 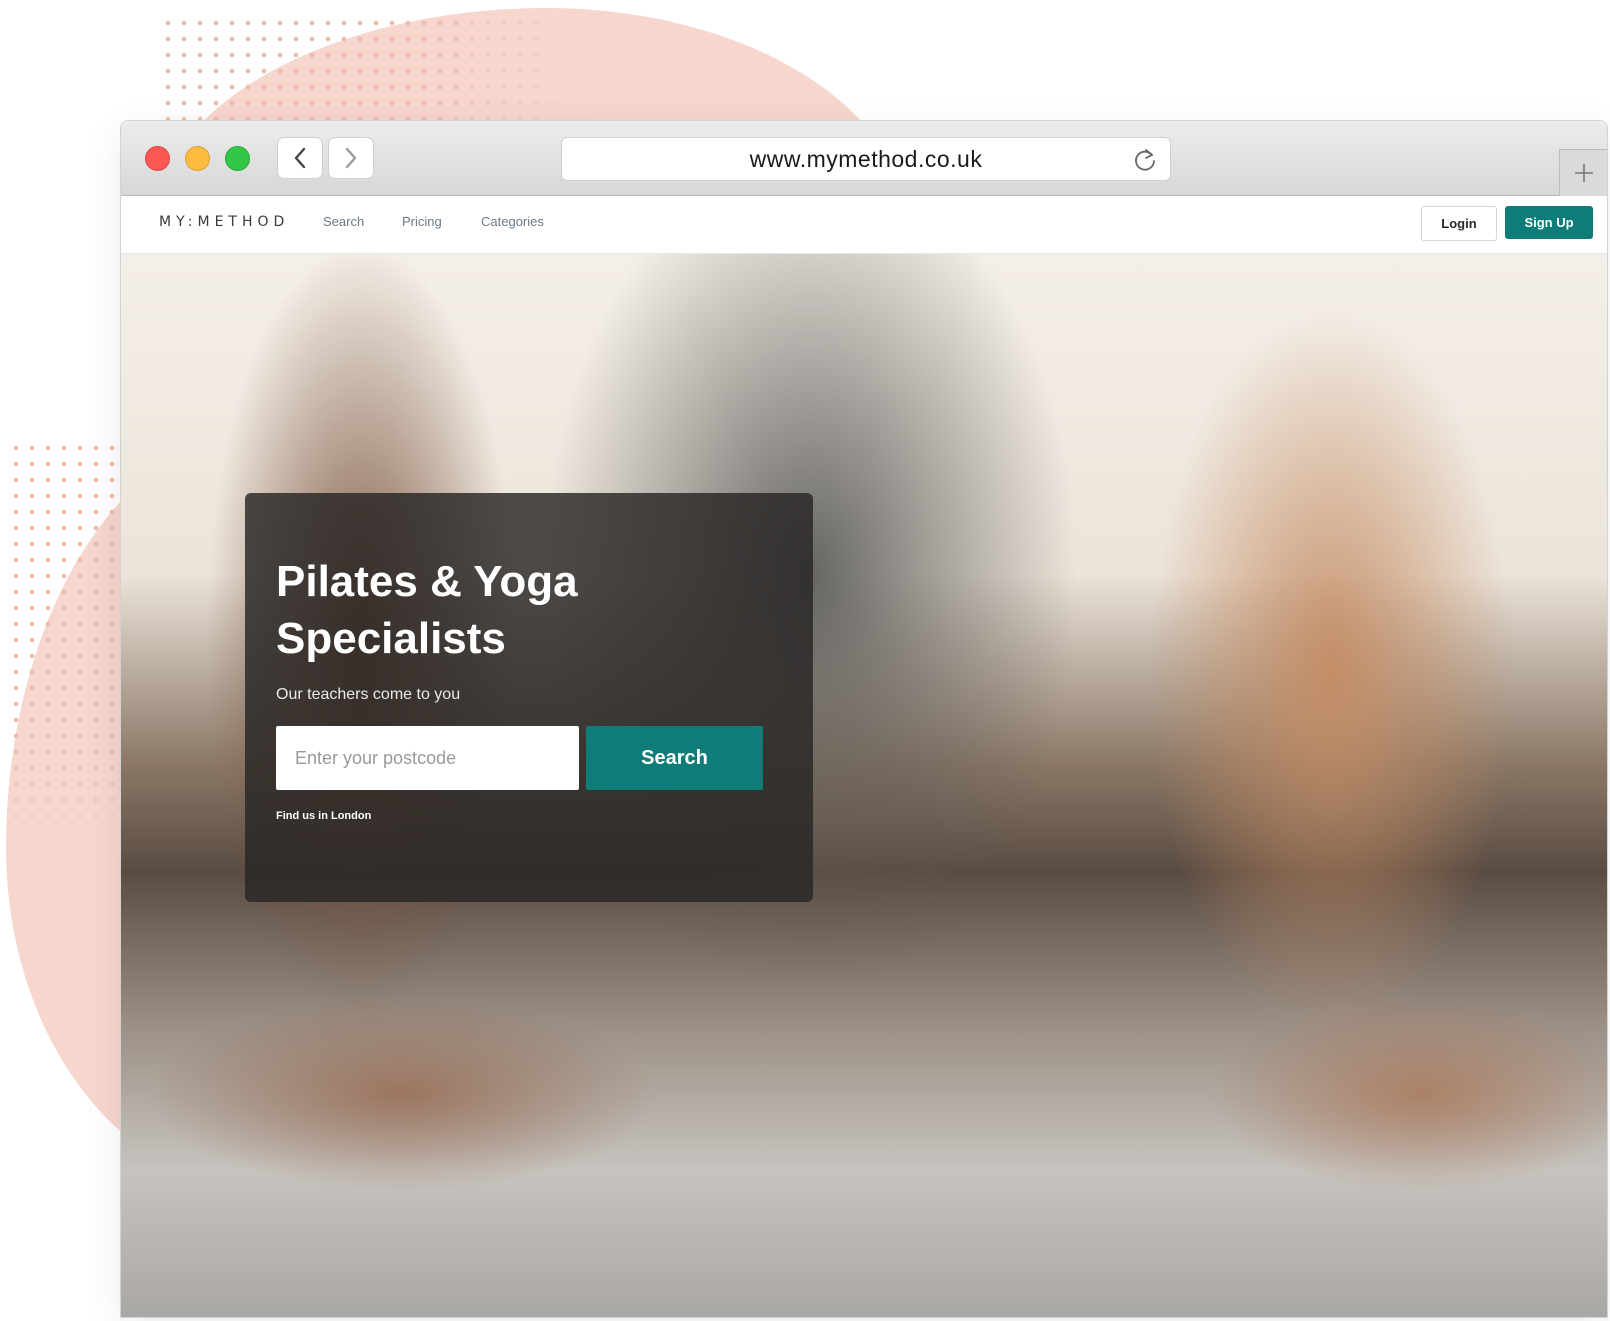 What do you see at coordinates (1459, 223) in the screenshot?
I see `login-button: Login` at bounding box center [1459, 223].